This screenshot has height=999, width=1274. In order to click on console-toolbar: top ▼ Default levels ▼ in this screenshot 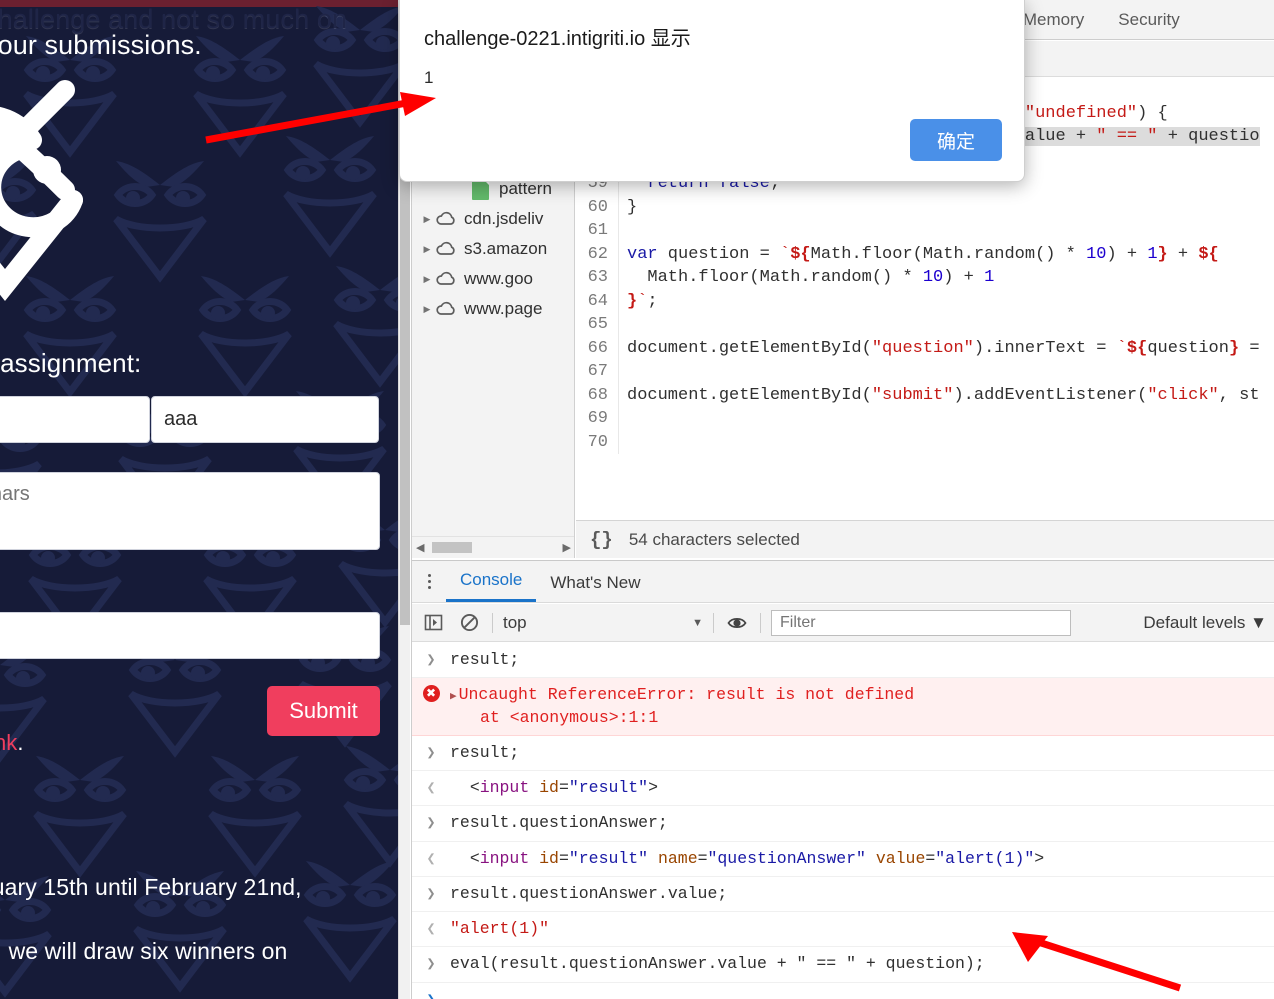, I will do `click(843, 623)`.